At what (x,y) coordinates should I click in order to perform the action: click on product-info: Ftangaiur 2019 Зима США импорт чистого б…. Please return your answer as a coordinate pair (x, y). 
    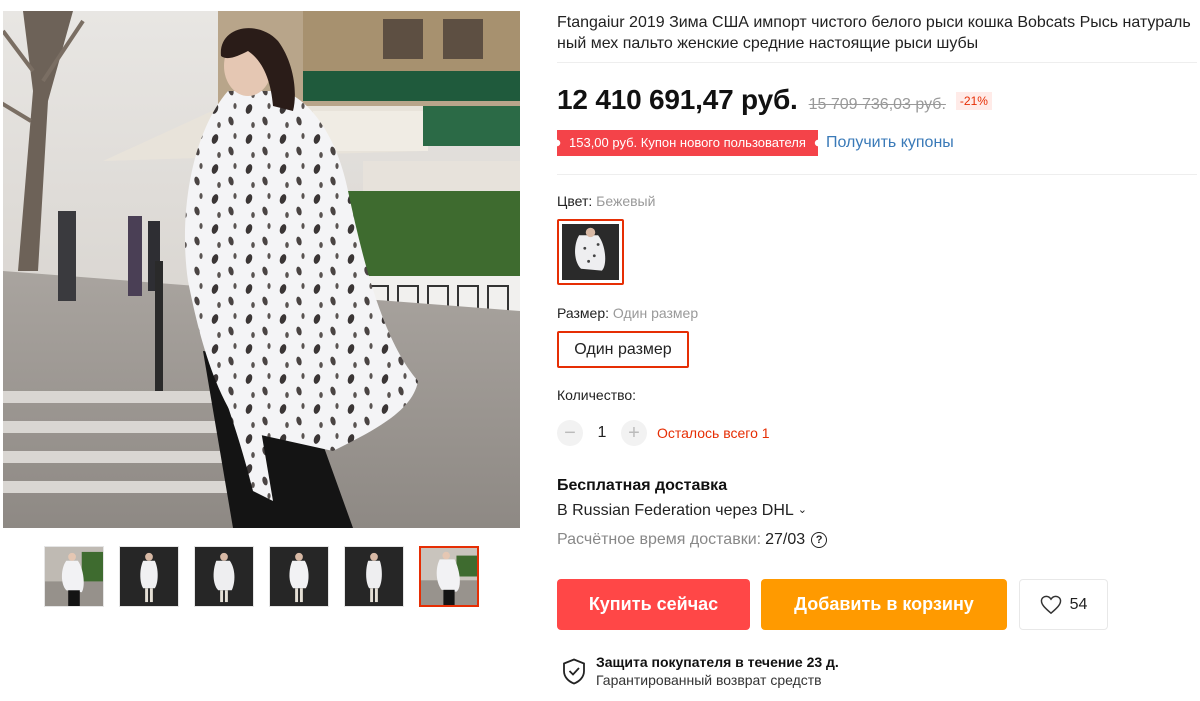
    Looking at the image, I should click on (877, 33).